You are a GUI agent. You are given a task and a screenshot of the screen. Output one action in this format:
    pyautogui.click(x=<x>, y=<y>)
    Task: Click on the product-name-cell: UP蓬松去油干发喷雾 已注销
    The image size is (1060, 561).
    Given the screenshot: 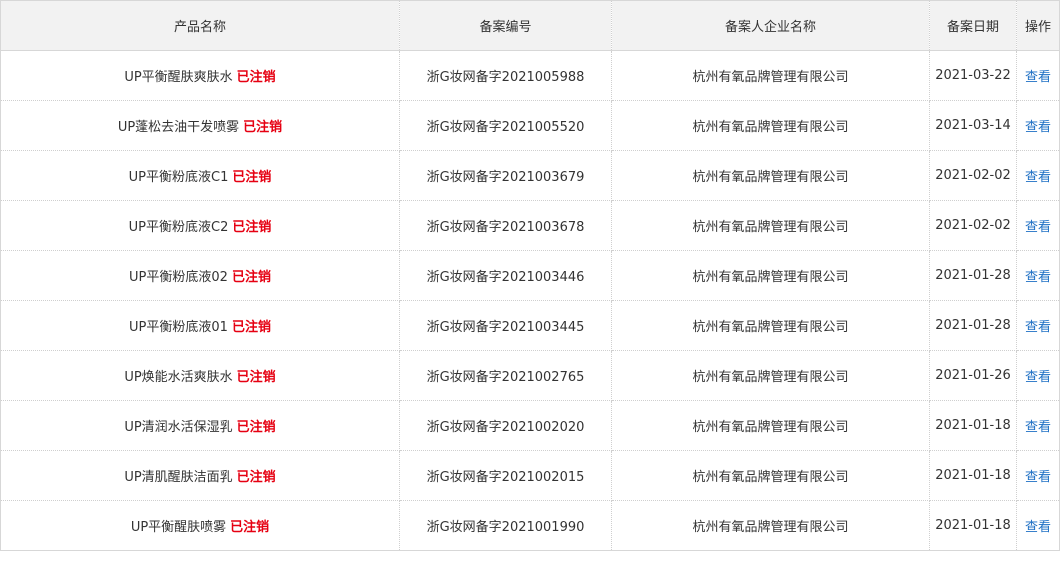 What is the action you would take?
    pyautogui.click(x=200, y=125)
    